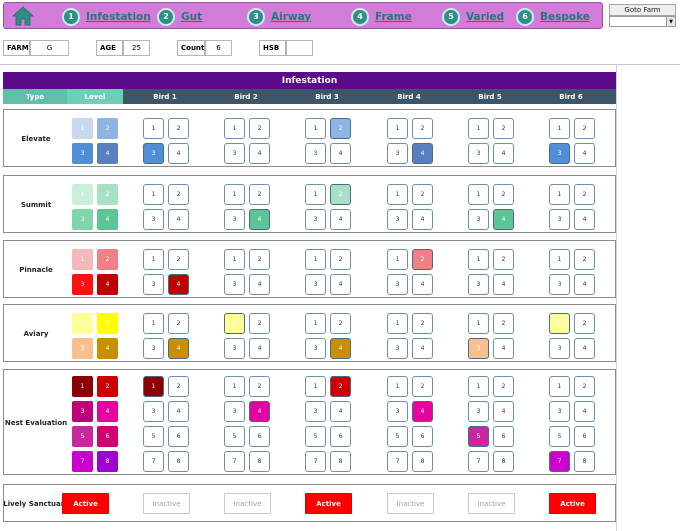  What do you see at coordinates (584, 461) in the screenshot?
I see `score-cell-bird-6: 8` at bounding box center [584, 461].